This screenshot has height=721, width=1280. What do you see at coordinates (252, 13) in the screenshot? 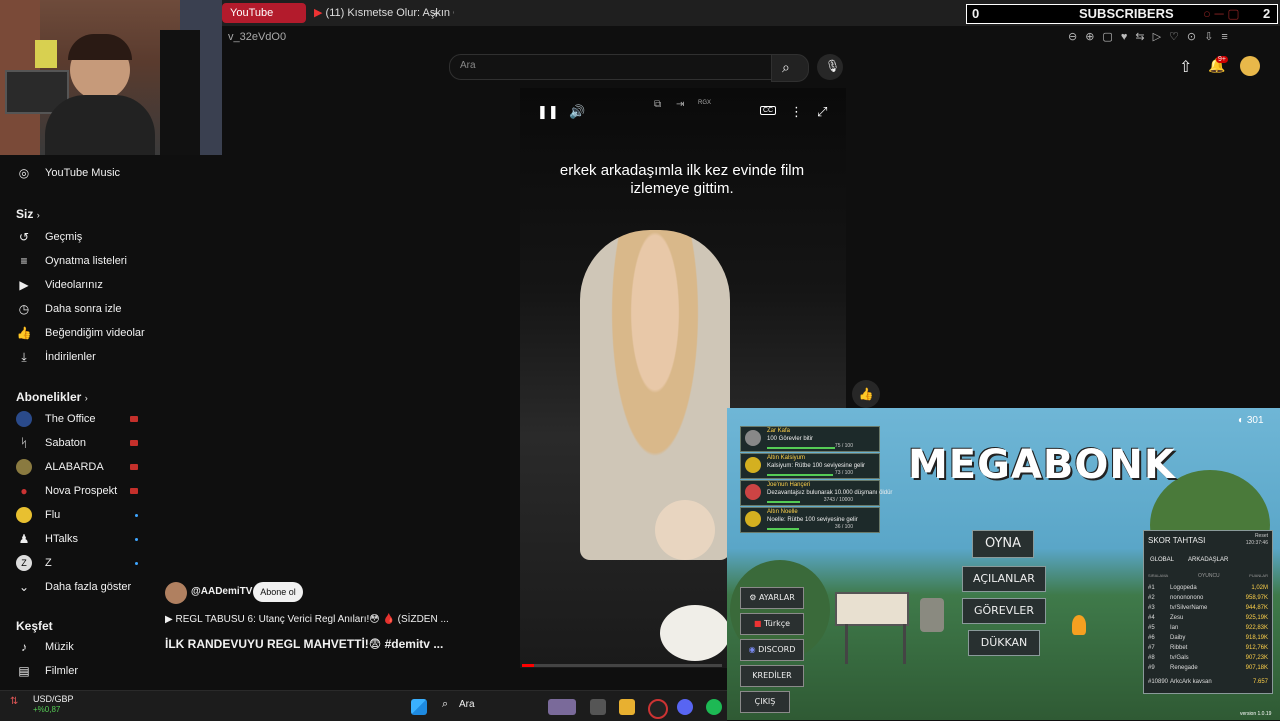
I see `tab-label: YouTube` at bounding box center [252, 13].